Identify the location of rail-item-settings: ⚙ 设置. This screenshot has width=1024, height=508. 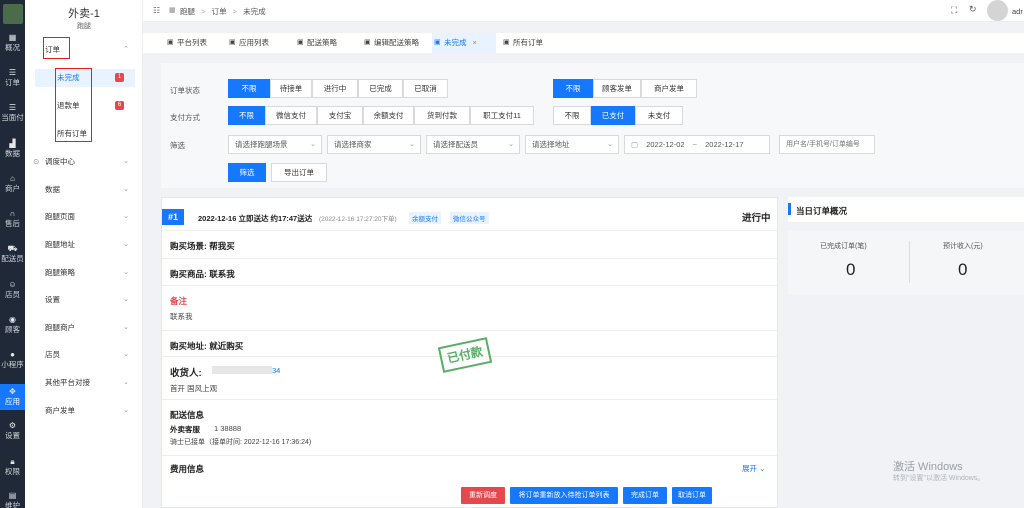
(12, 431).